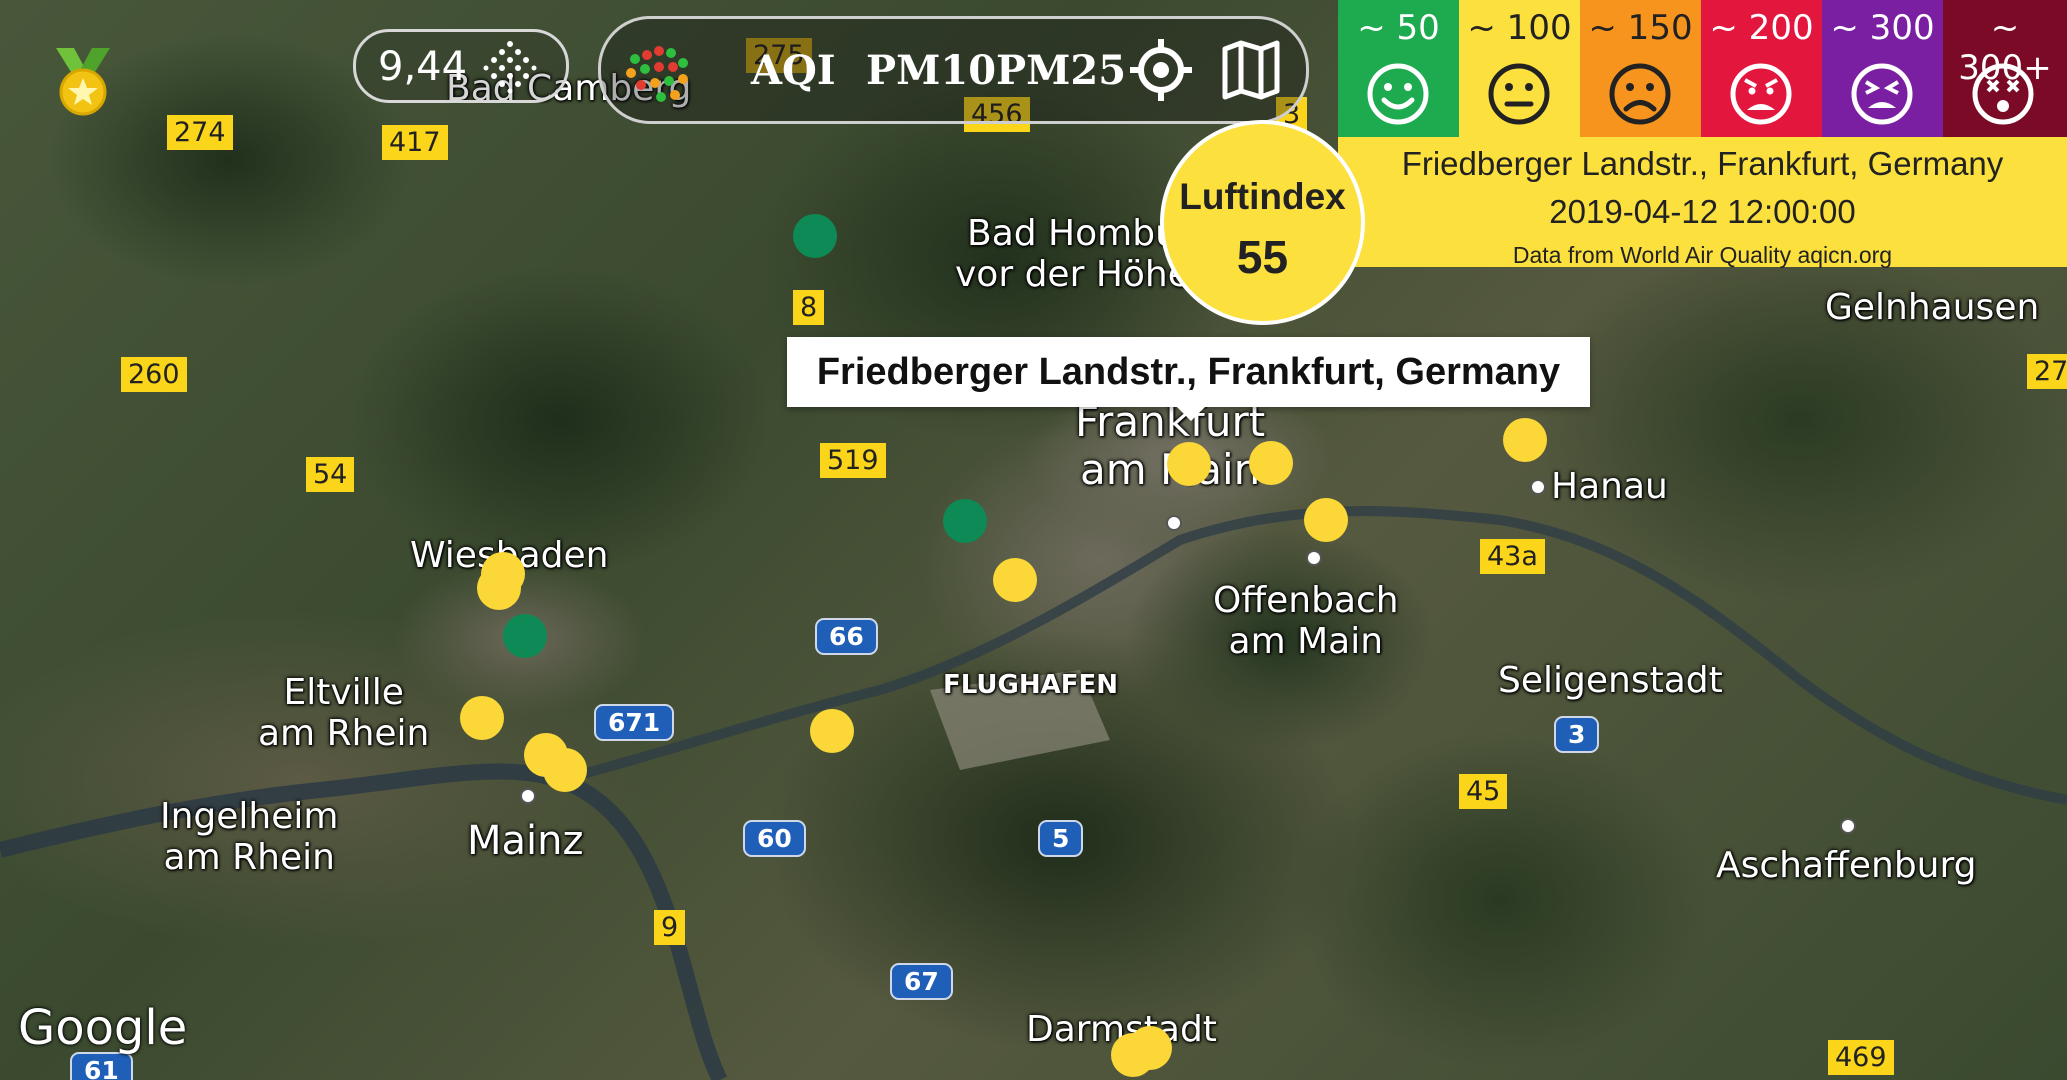  What do you see at coordinates (1314, 558) in the screenshot?
I see `town-dot-offenbach` at bounding box center [1314, 558].